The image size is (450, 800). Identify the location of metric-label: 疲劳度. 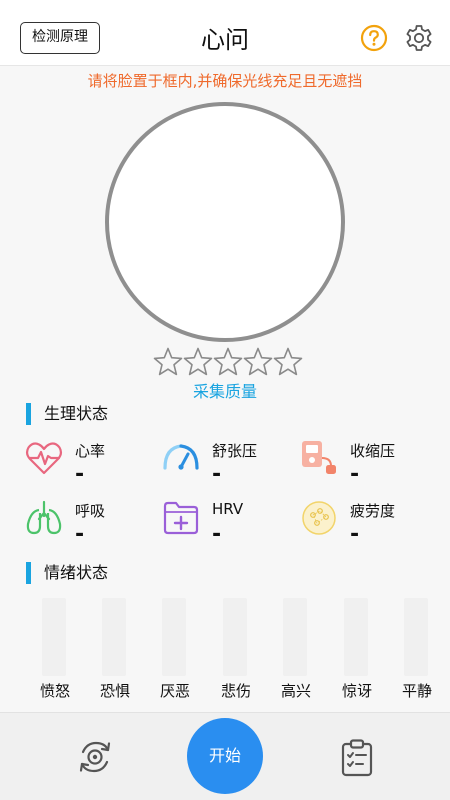
(373, 511).